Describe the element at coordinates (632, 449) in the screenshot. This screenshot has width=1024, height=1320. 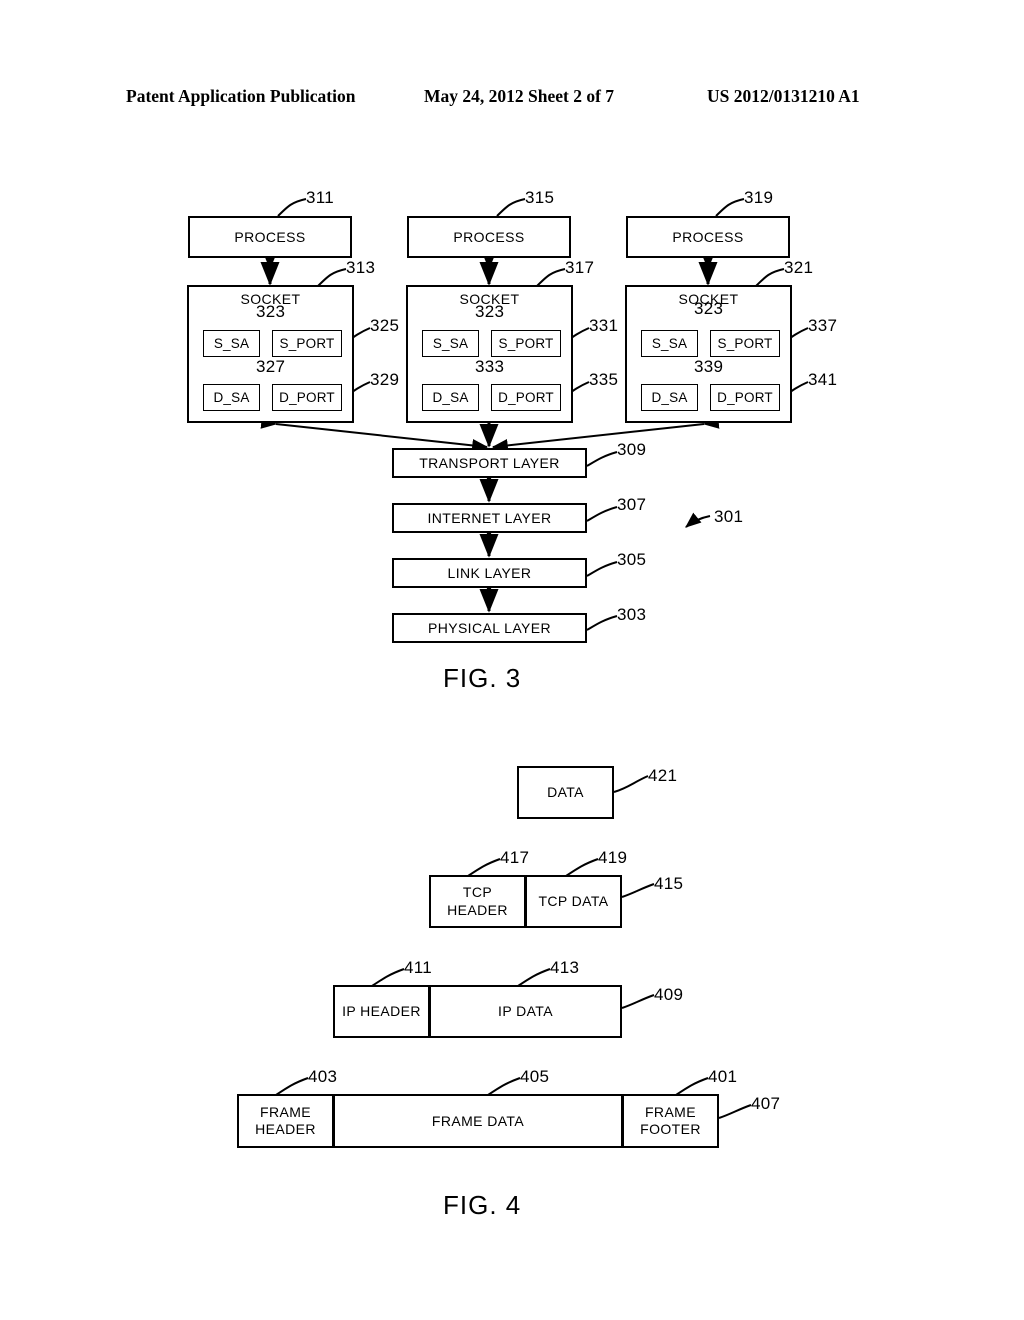
I see `ref-309: 309` at that location.